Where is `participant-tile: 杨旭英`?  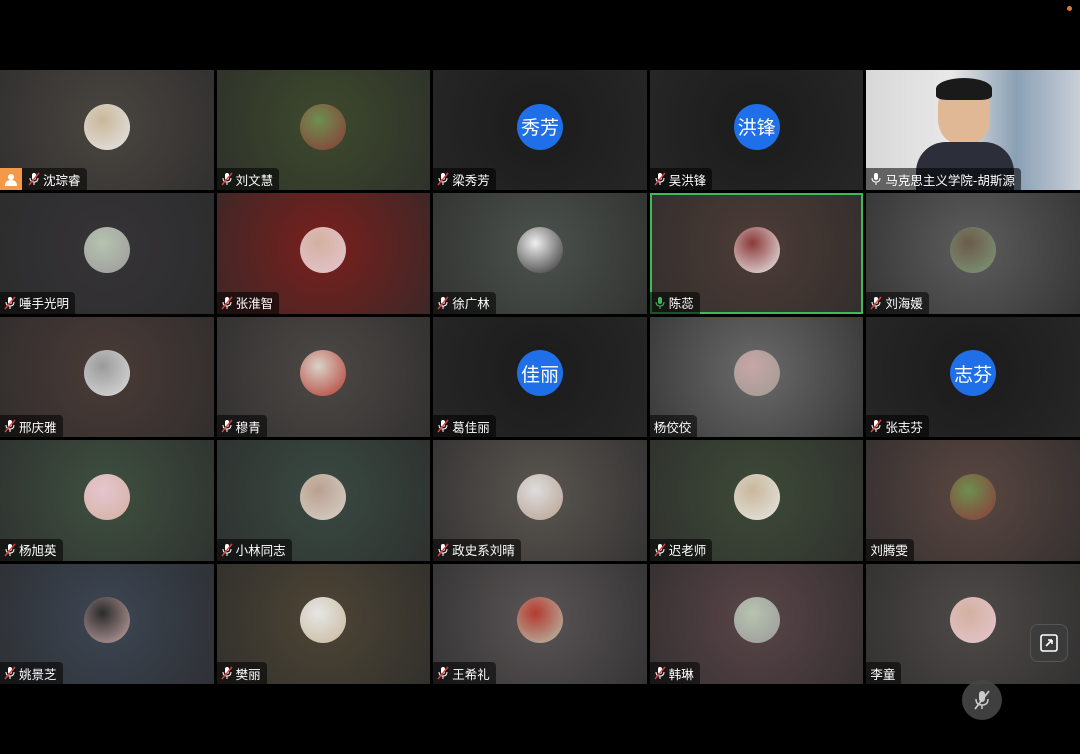 participant-tile: 杨旭英 is located at coordinates (107, 500).